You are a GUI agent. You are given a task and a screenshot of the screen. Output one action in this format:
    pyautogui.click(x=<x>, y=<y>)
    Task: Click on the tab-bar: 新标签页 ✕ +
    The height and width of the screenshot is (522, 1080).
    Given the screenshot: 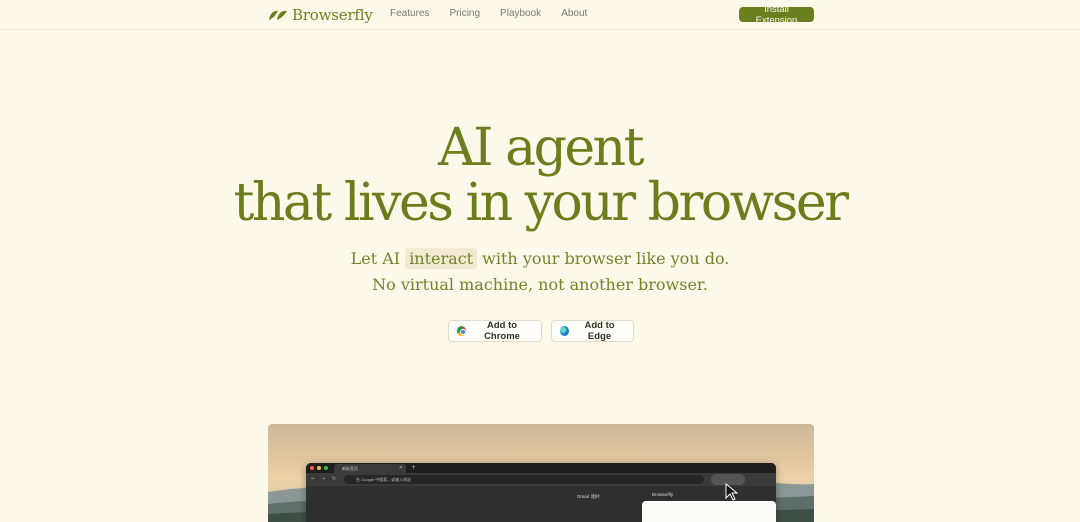 What is the action you would take?
    pyautogui.click(x=541, y=468)
    